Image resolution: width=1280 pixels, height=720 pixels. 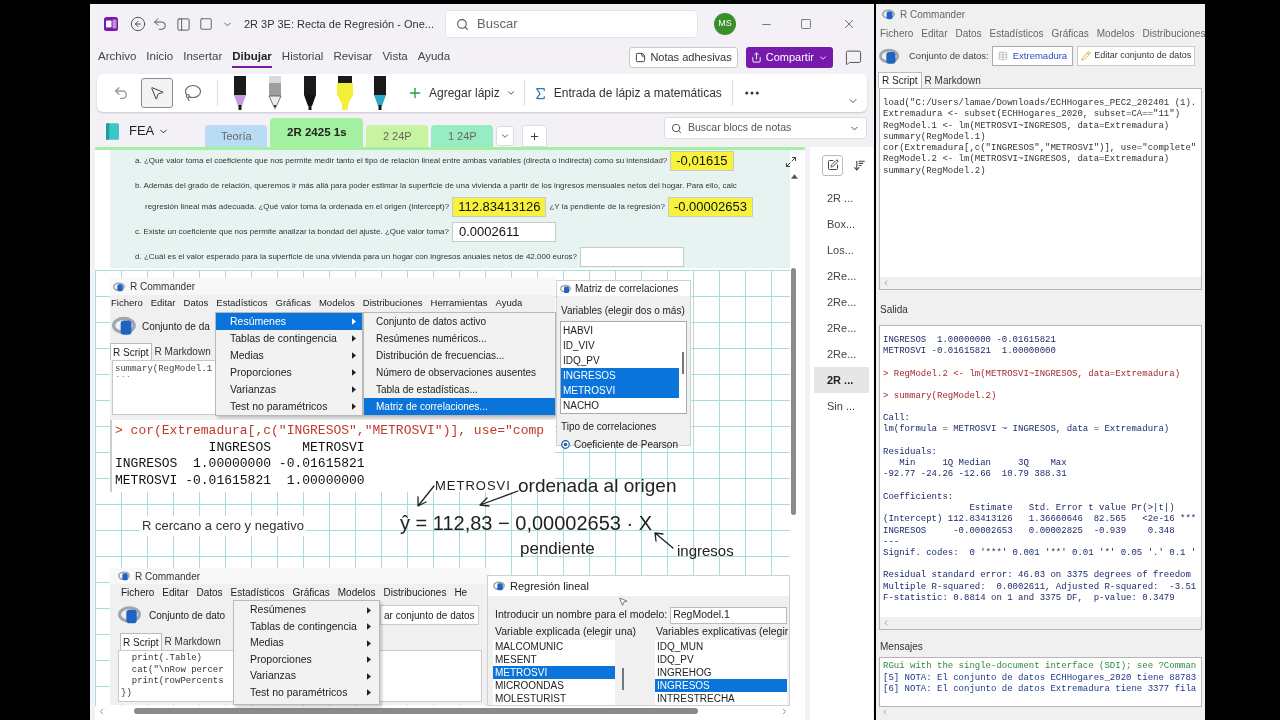 I want to click on output-line: Coefficients:, so click(x=918, y=497).